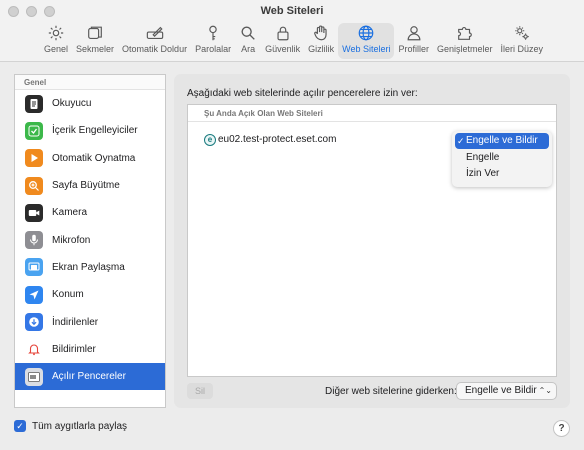 The image size is (584, 450). What do you see at coordinates (283, 33) in the screenshot?
I see `lock-icon` at bounding box center [283, 33].